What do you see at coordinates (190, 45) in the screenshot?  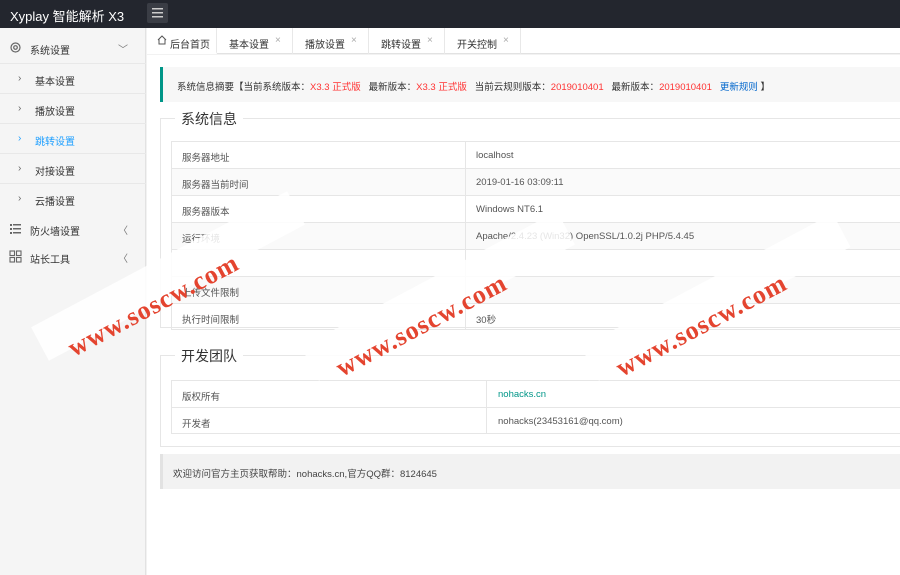 I see `tab-label: 后台首页` at bounding box center [190, 45].